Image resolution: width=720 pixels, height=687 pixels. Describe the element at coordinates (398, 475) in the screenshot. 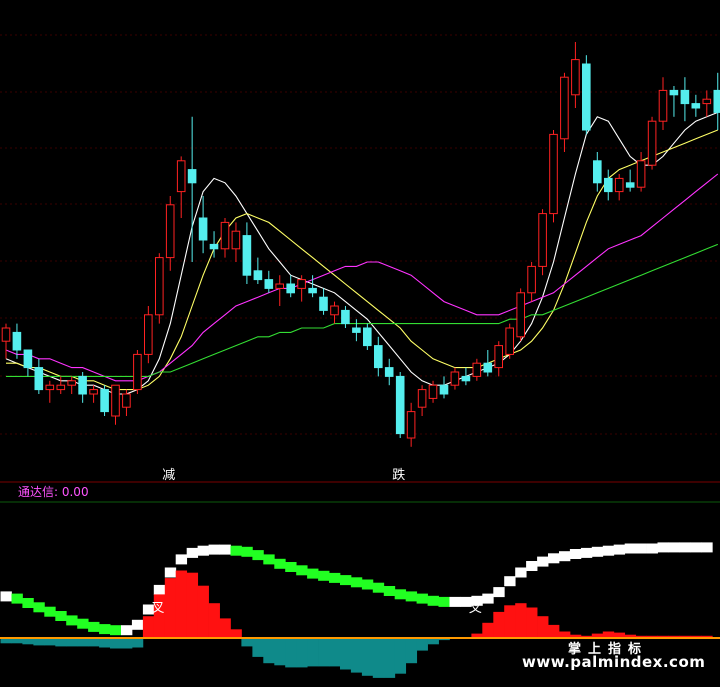

I see `signal-label-1: 跌` at that location.